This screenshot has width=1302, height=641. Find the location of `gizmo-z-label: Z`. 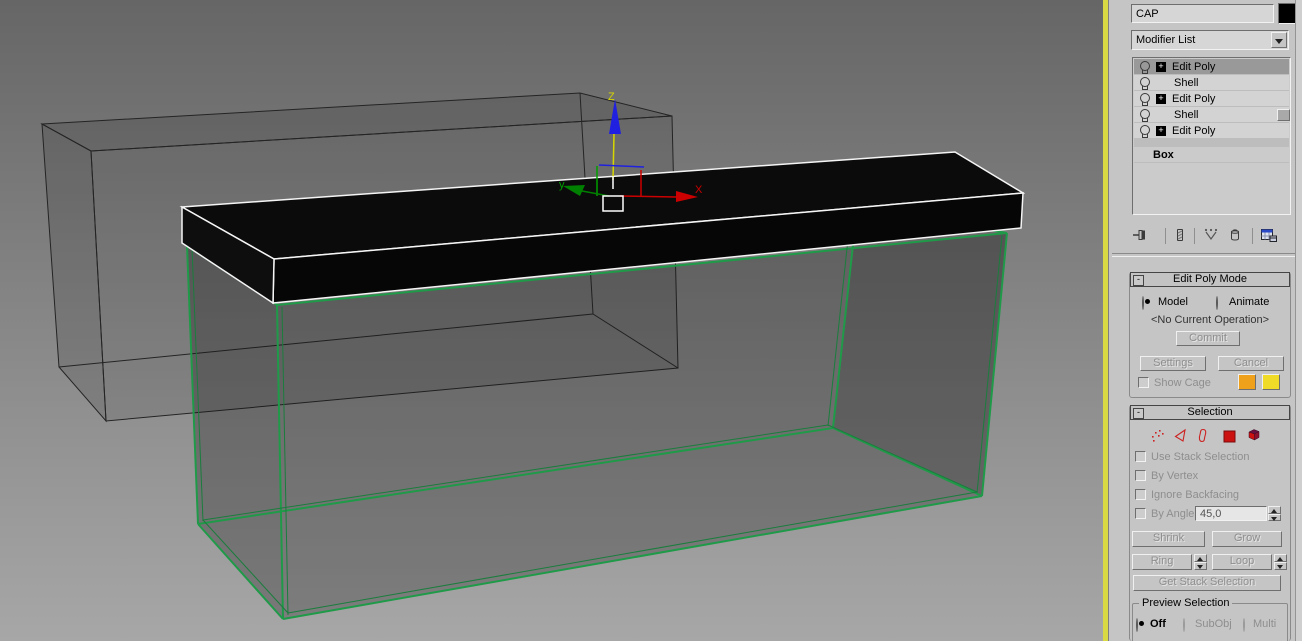

gizmo-z-label: Z is located at coordinates (611, 97).